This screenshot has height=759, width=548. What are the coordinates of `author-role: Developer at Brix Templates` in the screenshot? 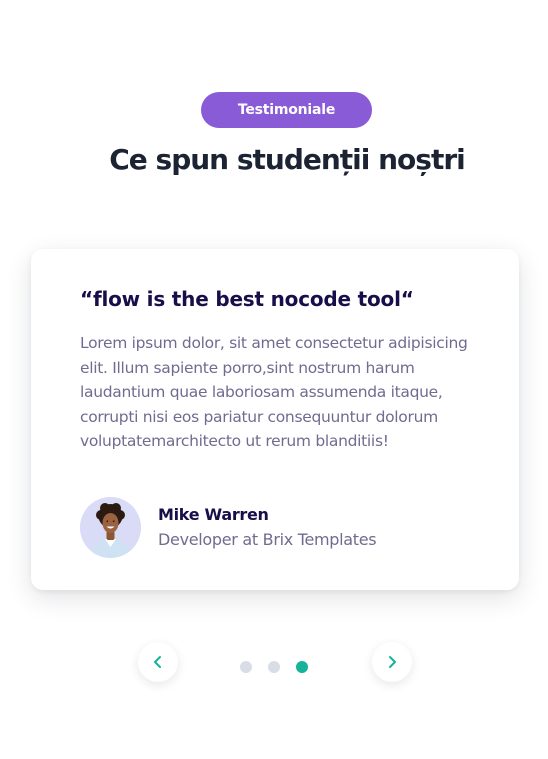 It's located at (267, 539).